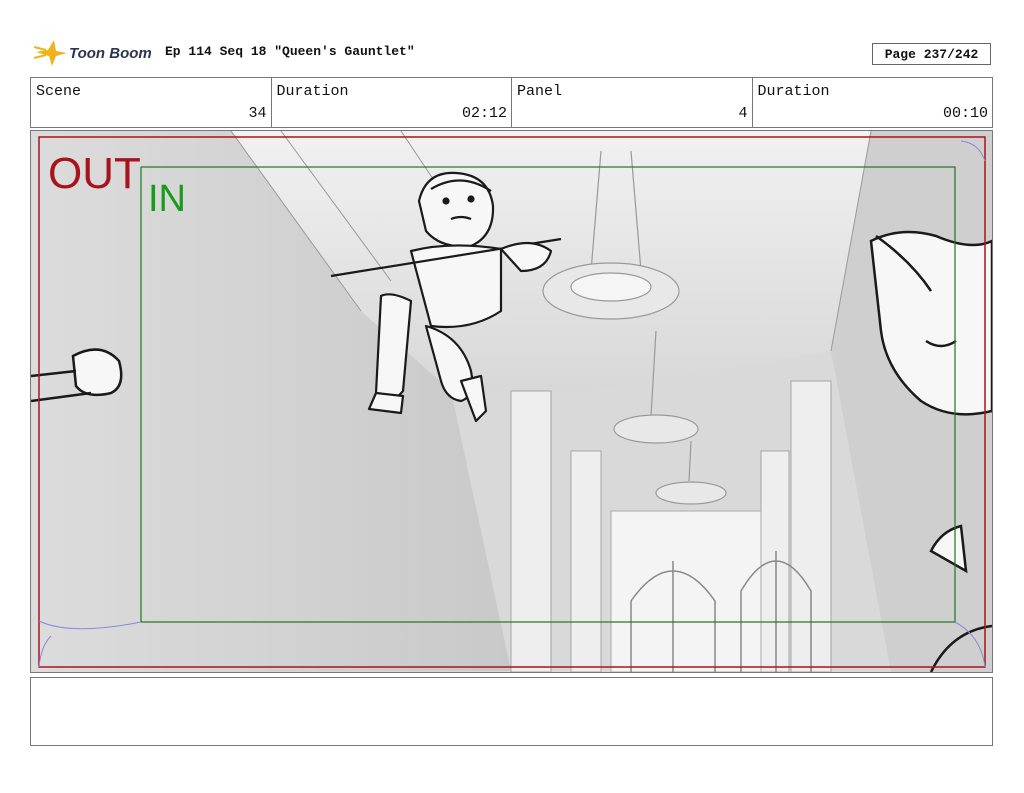 This screenshot has width=1024, height=793. Describe the element at coordinates (931, 54) in the screenshot. I see `page-number: Page 237/242` at that location.